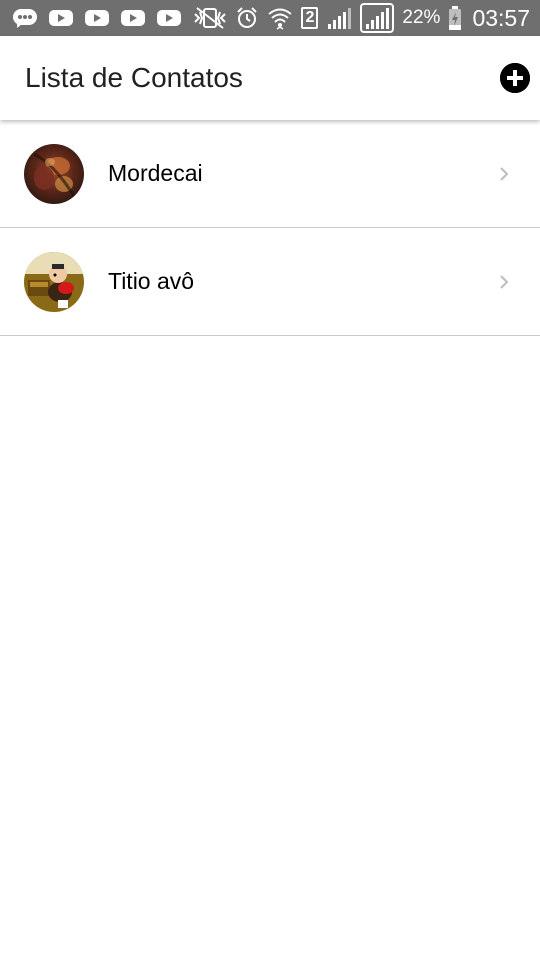  Describe the element at coordinates (247, 18) in the screenshot. I see `alarm-icon` at that location.